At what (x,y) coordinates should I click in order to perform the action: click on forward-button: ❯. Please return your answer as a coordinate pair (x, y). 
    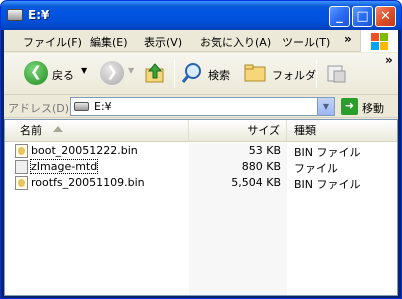
    Looking at the image, I should click on (112, 73).